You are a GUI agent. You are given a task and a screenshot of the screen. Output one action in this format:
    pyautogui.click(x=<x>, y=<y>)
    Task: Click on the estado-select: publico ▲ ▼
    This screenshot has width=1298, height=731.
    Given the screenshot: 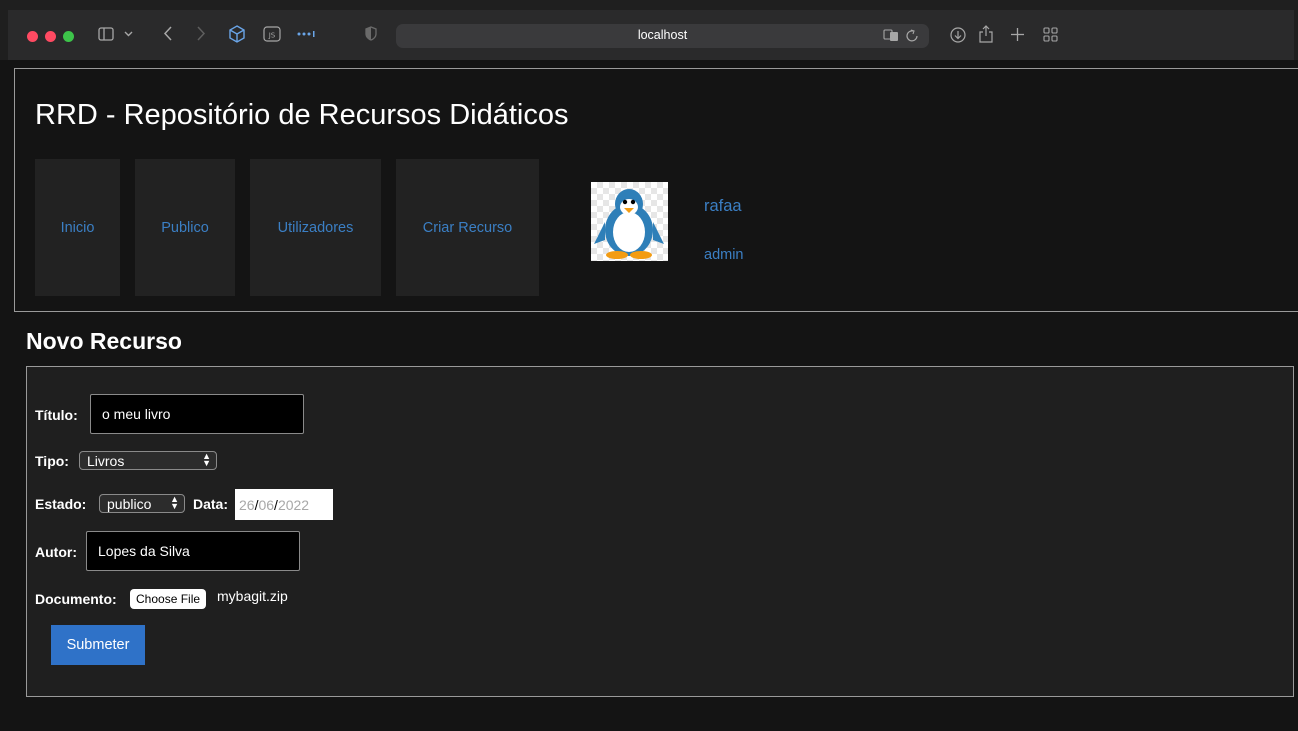 What is the action you would take?
    pyautogui.click(x=142, y=503)
    